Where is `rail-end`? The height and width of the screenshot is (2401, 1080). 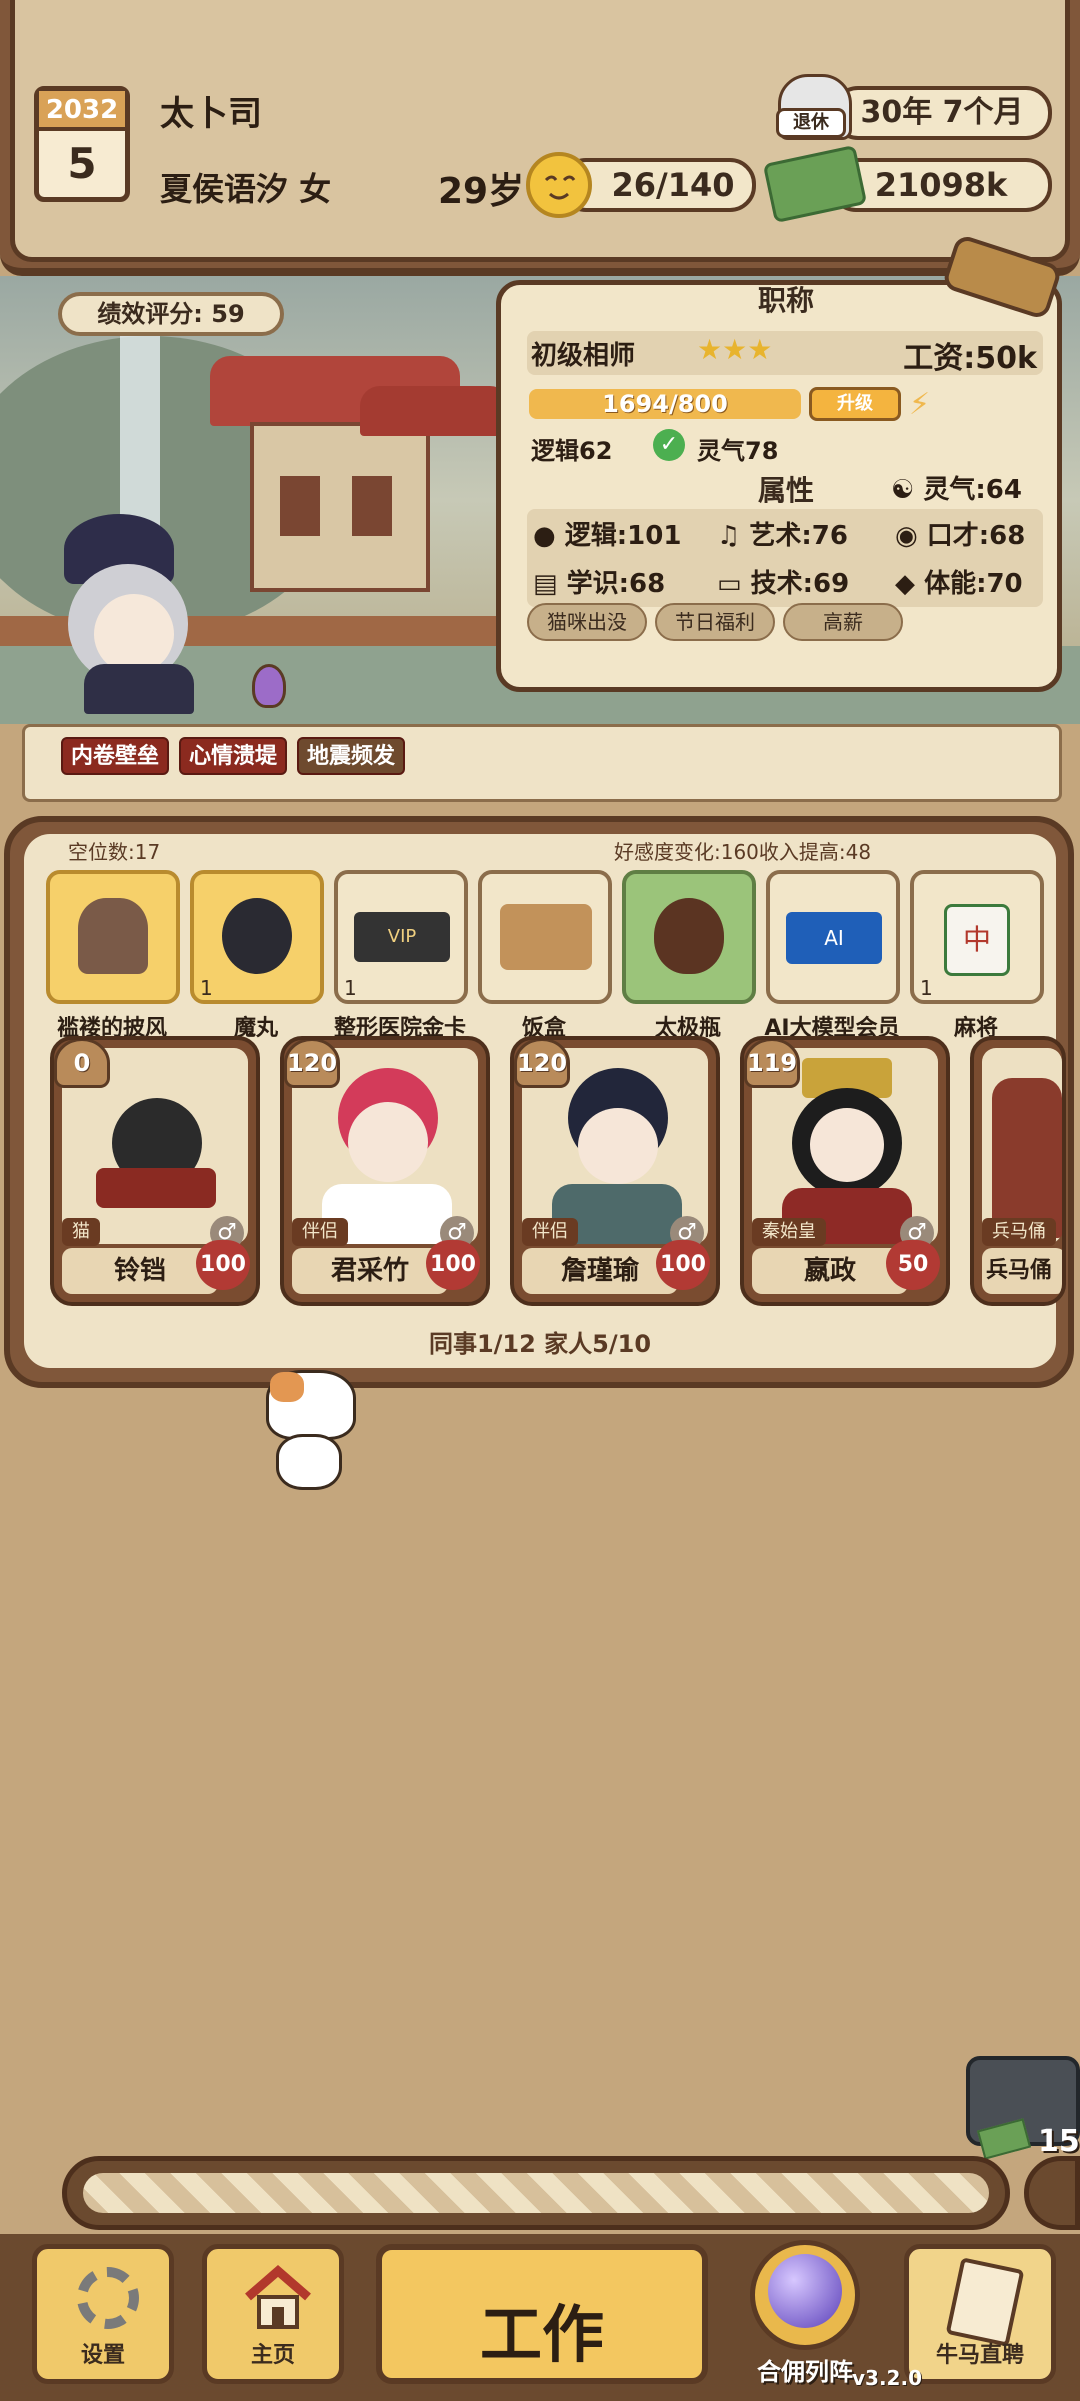
rail-end is located at coordinates (1052, 2193).